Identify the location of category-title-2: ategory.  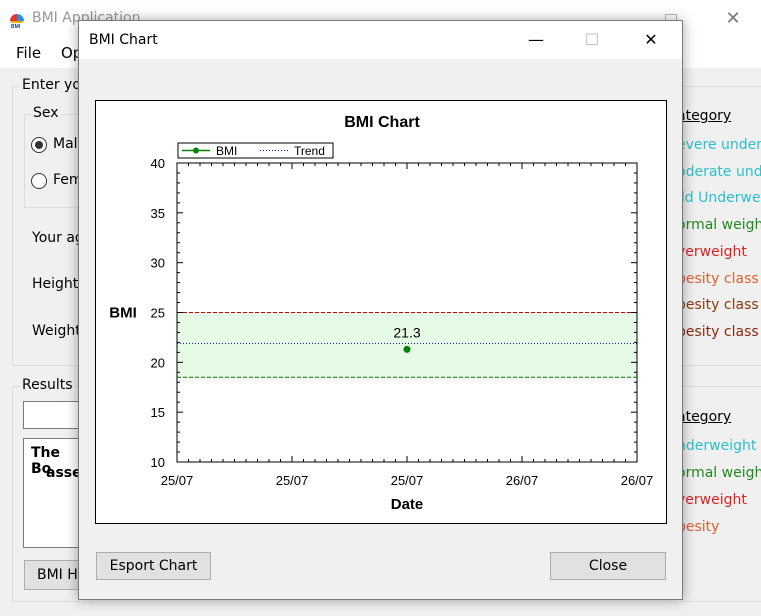
(704, 417).